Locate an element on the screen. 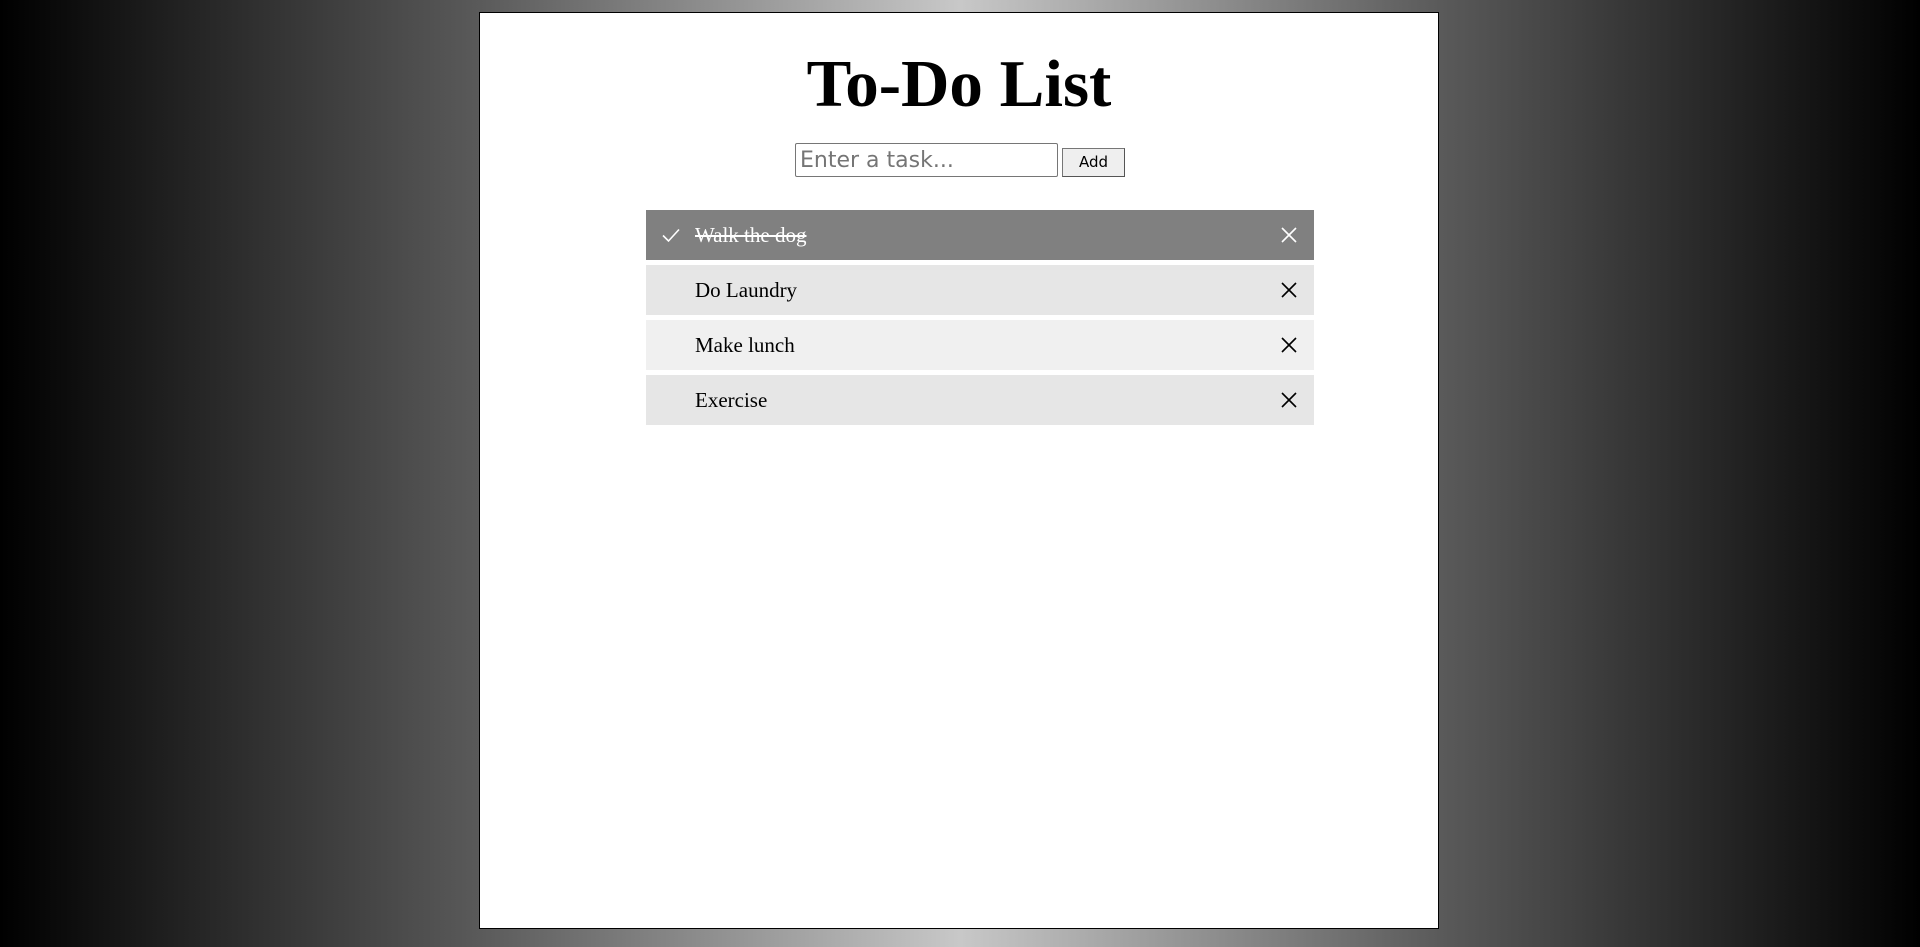 This screenshot has width=1920, height=947. add-button: Add is located at coordinates (1093, 162).